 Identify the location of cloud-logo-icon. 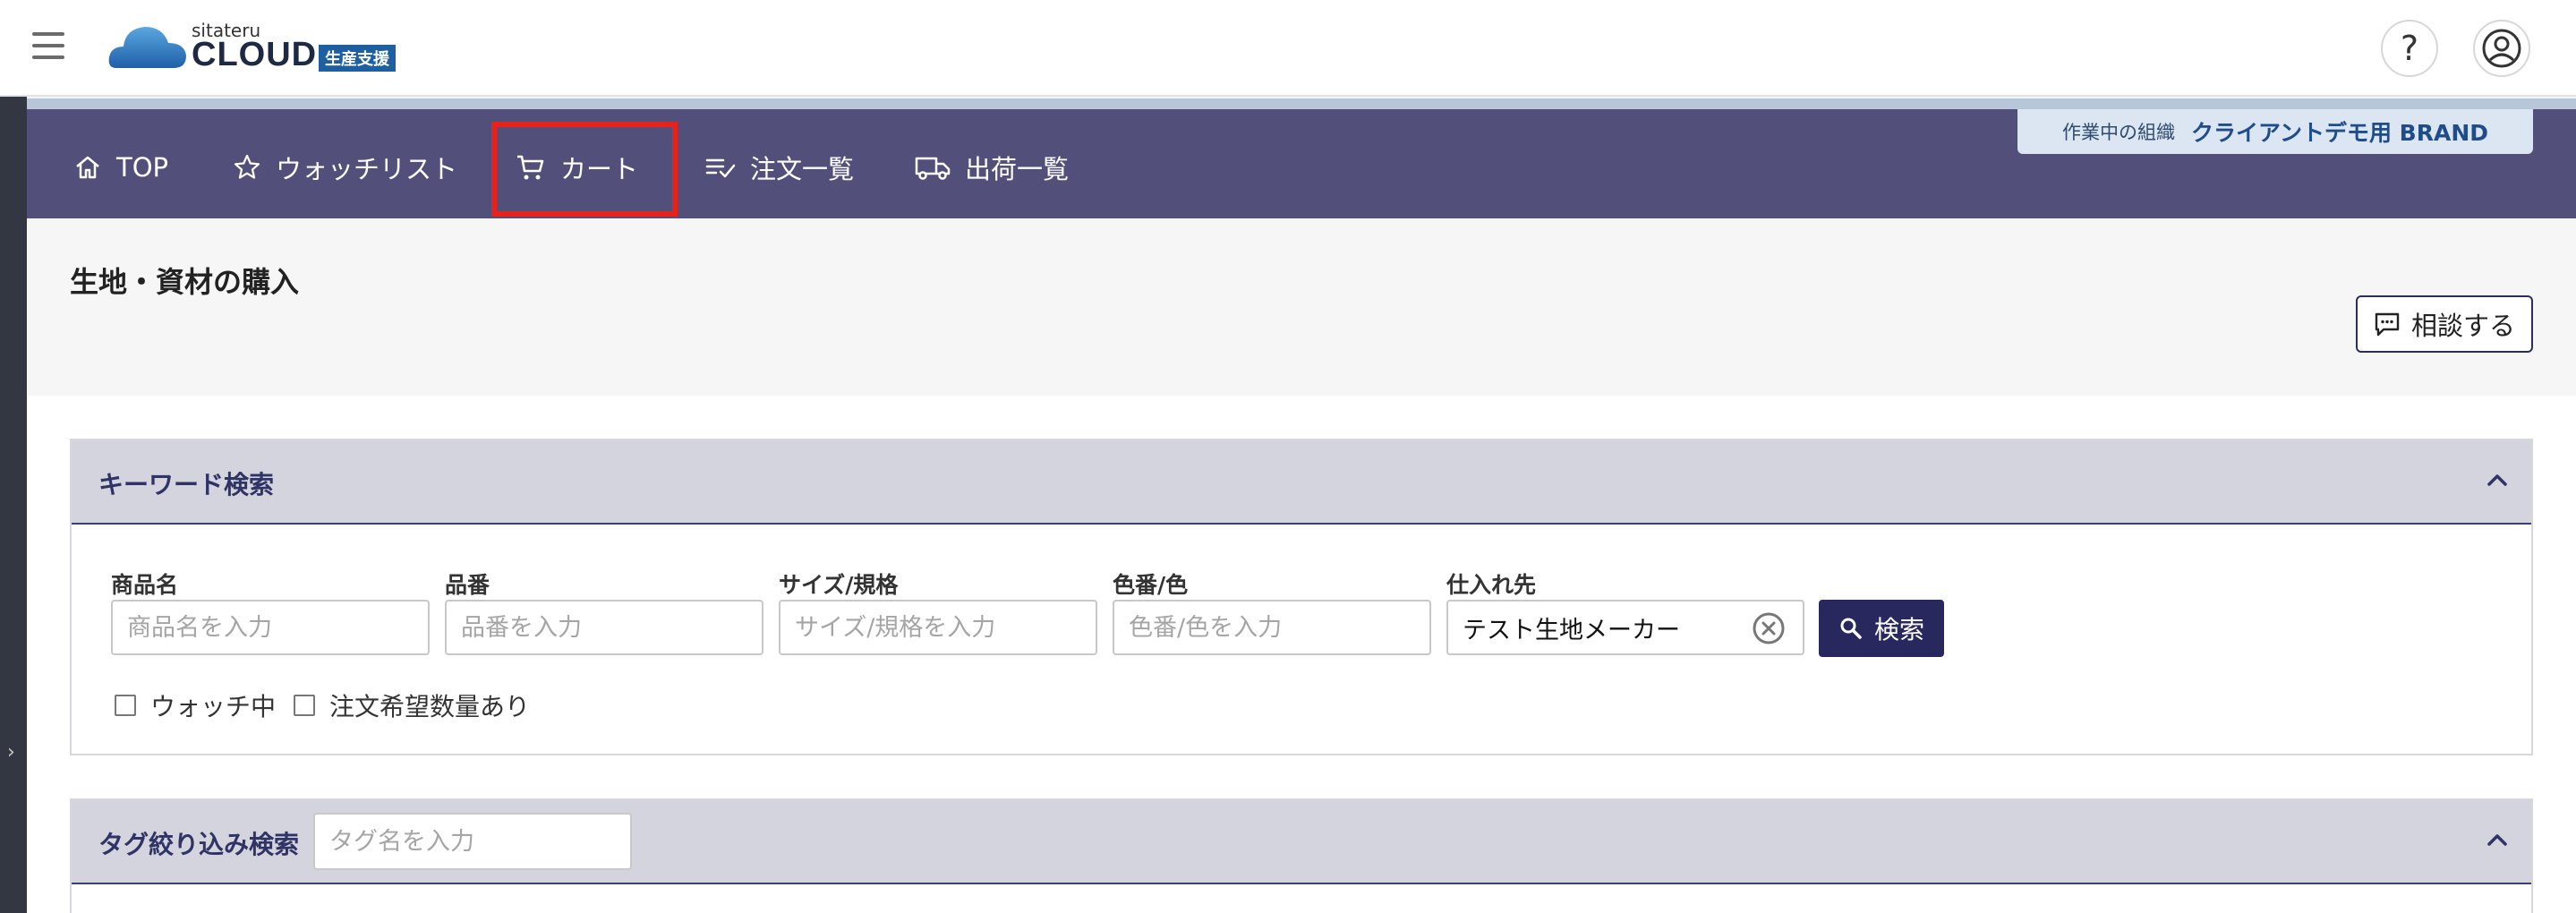
(147, 48).